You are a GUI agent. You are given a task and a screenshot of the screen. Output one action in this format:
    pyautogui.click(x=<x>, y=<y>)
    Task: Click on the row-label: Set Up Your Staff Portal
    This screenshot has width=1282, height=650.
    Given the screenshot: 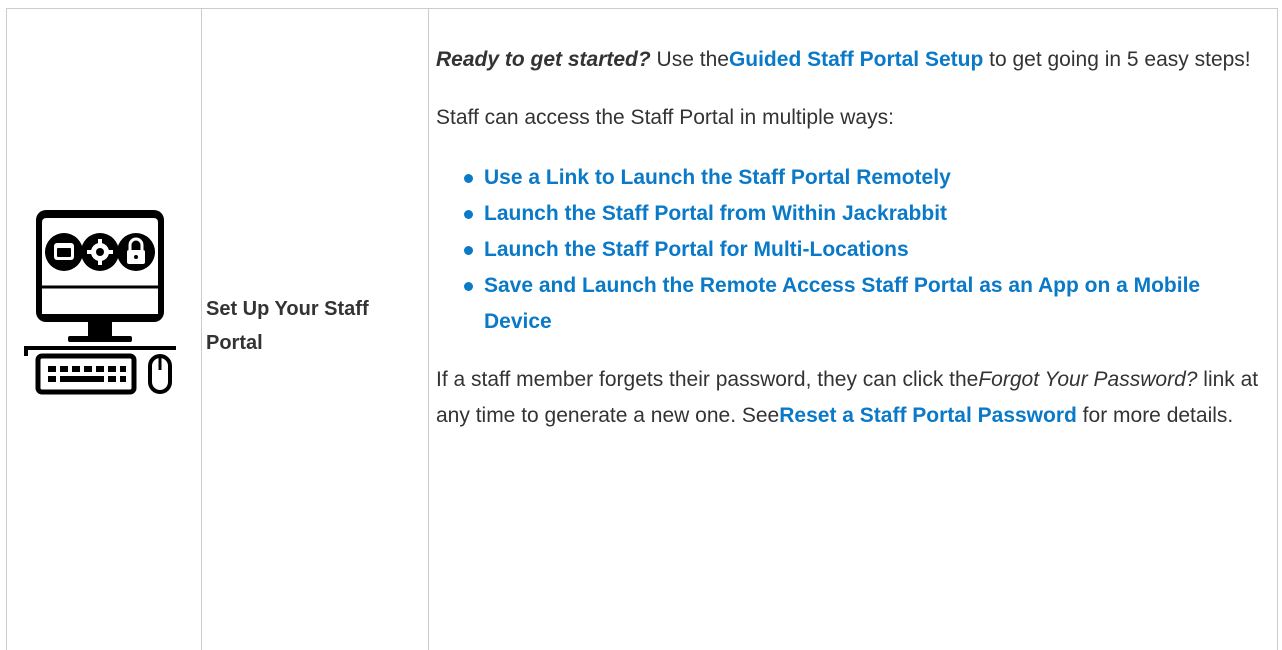 What is the action you would take?
    pyautogui.click(x=287, y=326)
    